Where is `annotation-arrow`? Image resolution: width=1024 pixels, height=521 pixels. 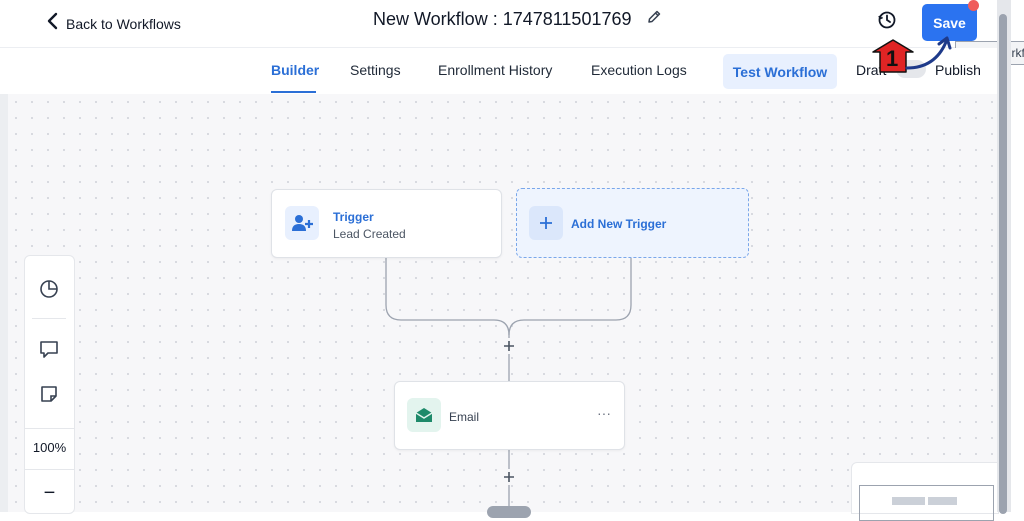
annotation-arrow is located at coordinates (912, 54).